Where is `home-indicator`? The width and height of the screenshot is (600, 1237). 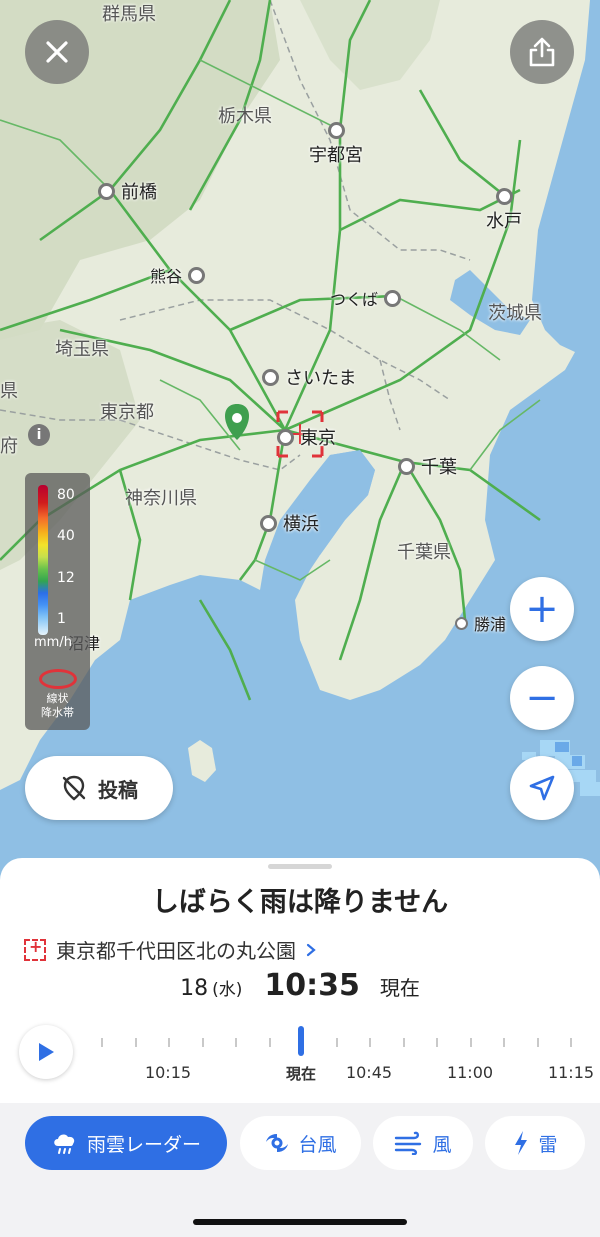 home-indicator is located at coordinates (300, 1222).